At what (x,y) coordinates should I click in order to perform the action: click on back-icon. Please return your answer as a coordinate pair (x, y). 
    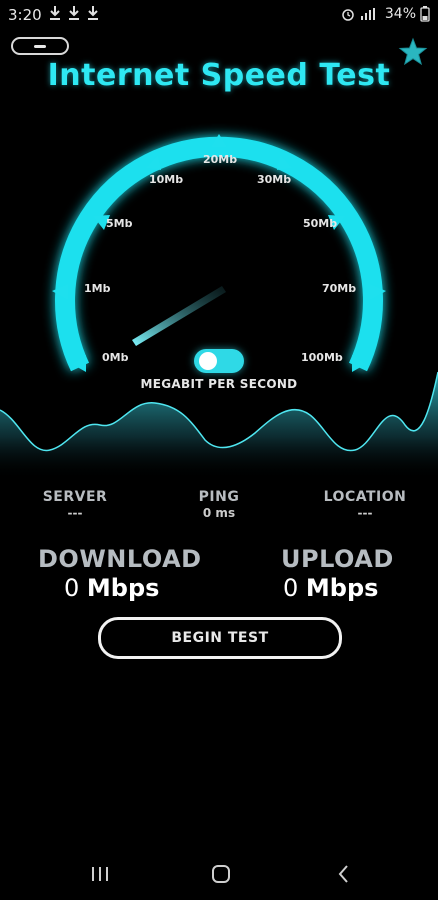
    Looking at the image, I should click on (344, 874).